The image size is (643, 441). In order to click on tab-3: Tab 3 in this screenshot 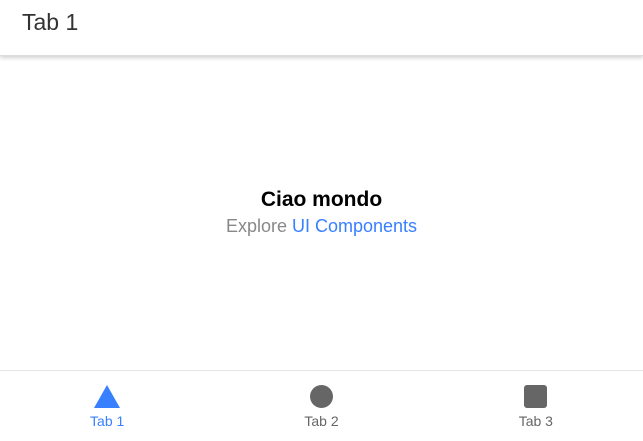, I will do `click(536, 406)`.